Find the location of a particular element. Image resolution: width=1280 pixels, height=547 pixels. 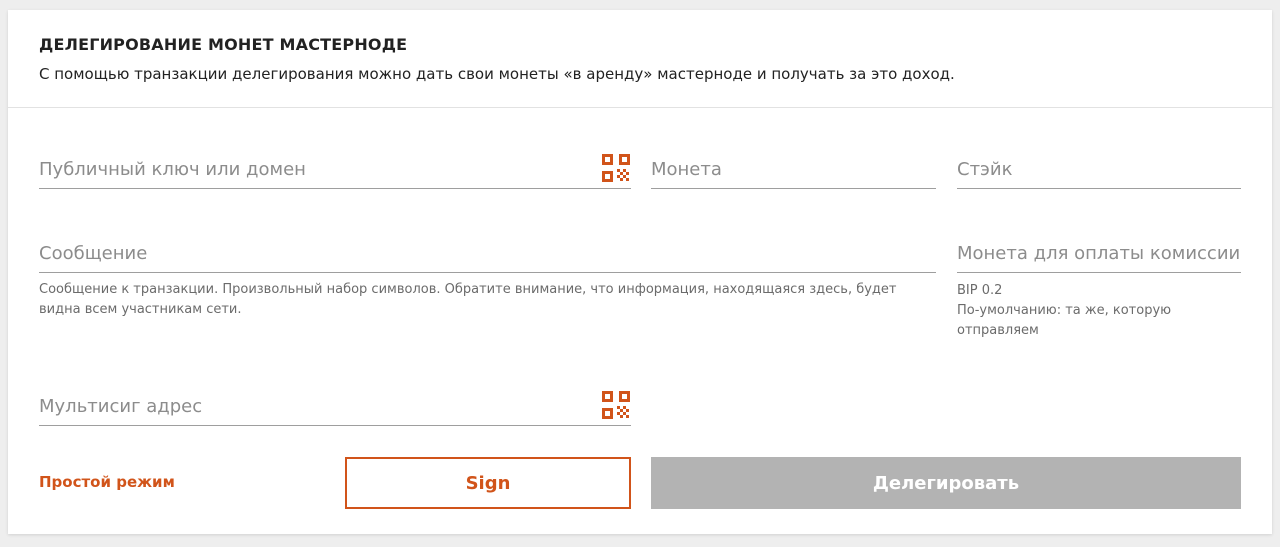

delegate-button-label: Делегировать is located at coordinates (946, 483).